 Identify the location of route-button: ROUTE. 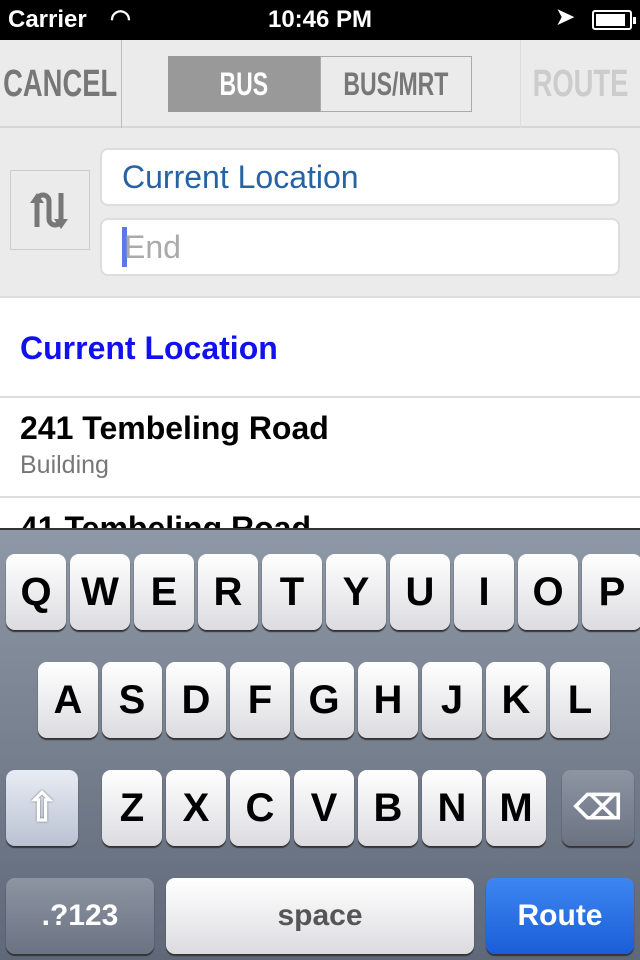
(580, 84).